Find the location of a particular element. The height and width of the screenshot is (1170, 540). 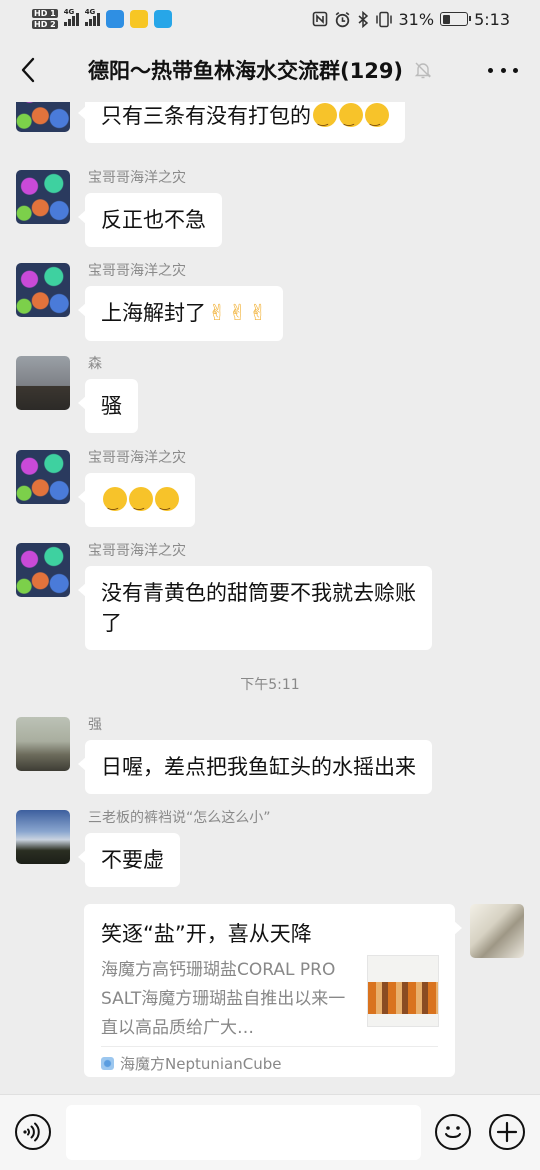

search-app-icon is located at coordinates (162, 19).